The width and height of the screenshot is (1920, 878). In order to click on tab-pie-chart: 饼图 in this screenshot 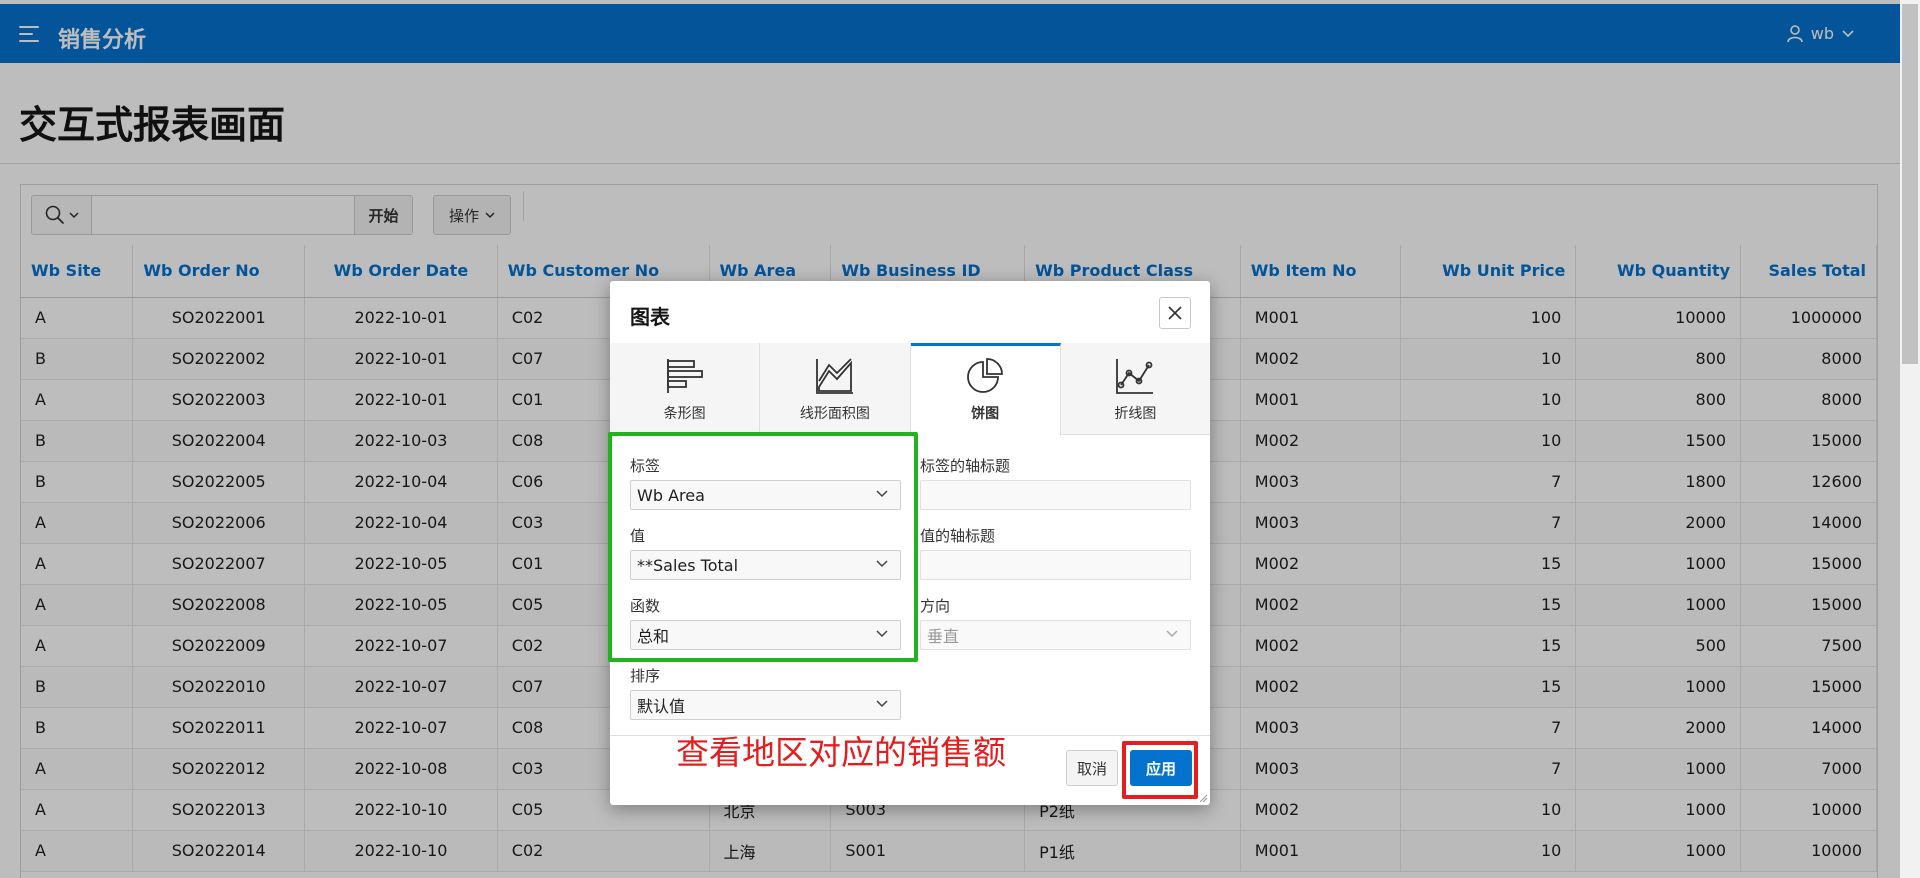, I will do `click(985, 389)`.